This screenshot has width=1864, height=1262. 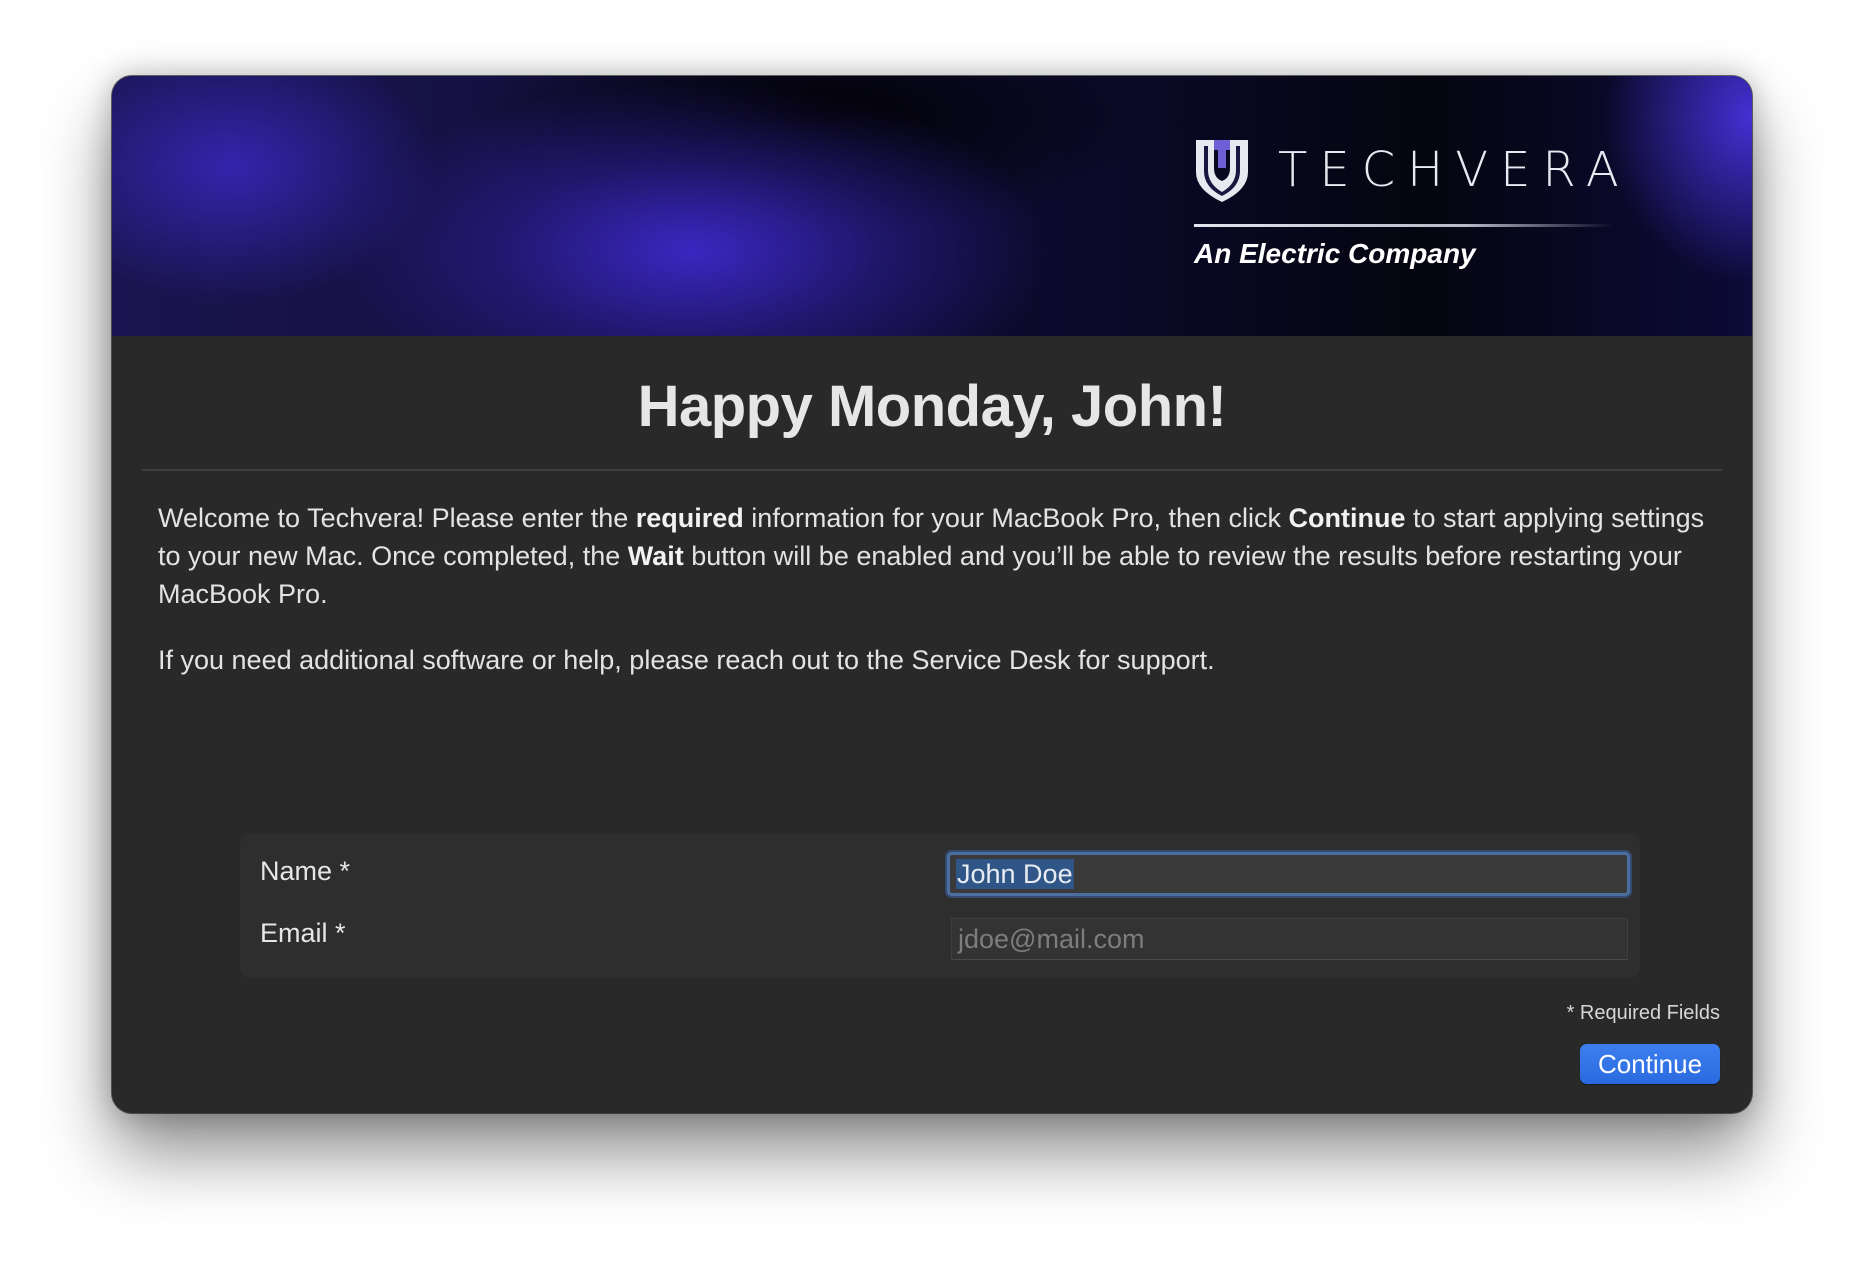 I want to click on brand-wordmark: TECHVERA, so click(x=1454, y=170).